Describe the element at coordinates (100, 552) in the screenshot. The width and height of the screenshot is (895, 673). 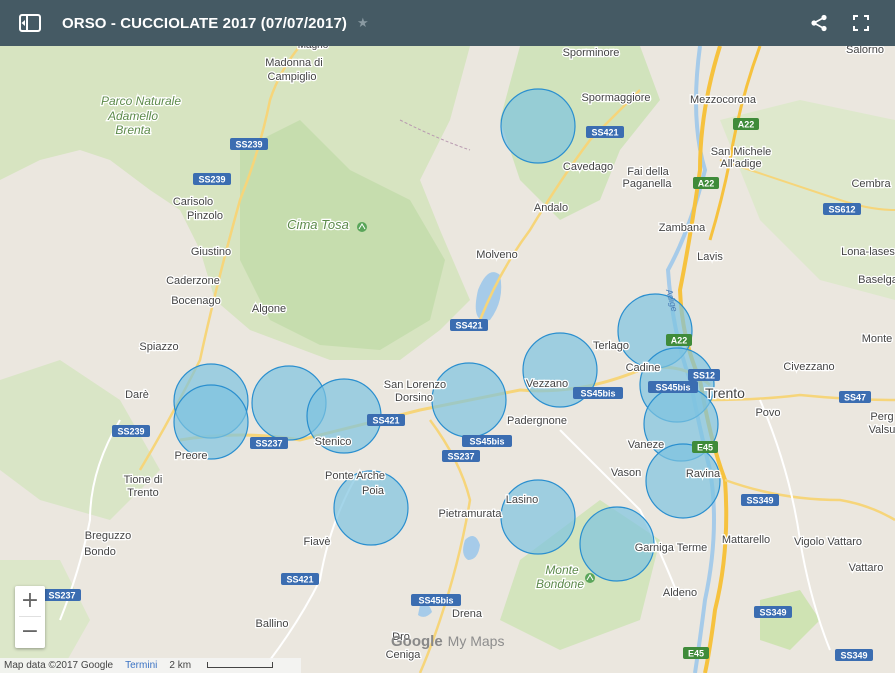
I see `place-label-bondo: Bondo` at that location.